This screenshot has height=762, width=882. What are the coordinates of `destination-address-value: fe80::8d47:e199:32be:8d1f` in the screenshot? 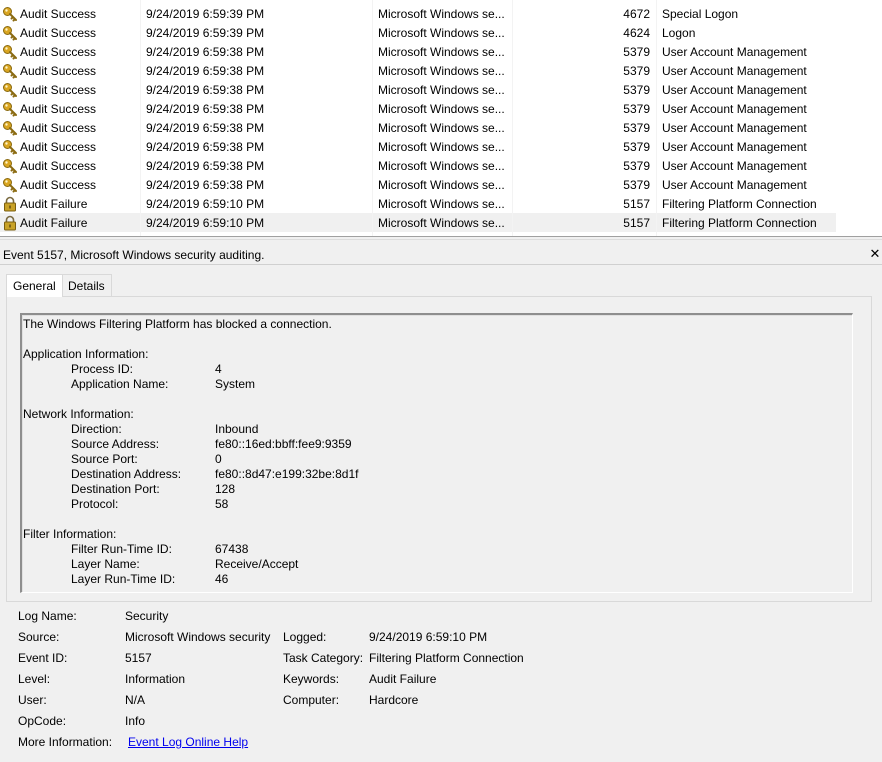 It's located at (287, 474).